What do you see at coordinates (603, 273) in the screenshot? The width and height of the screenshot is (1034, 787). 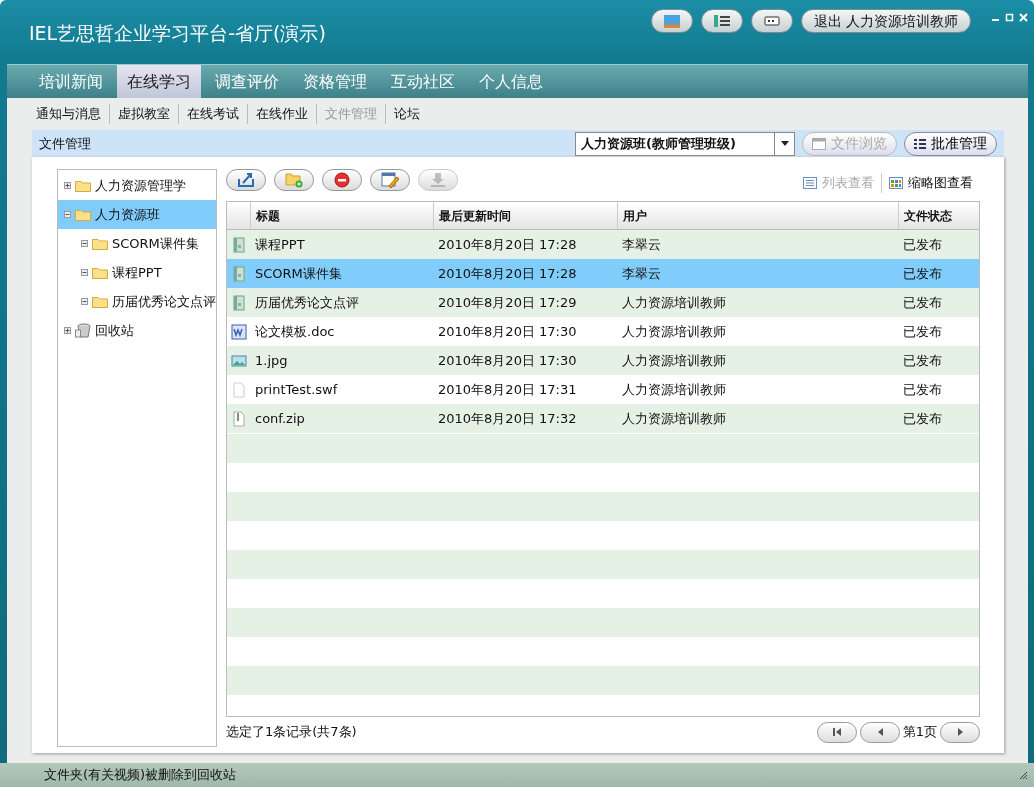 I see `table-row: SCORM课件集 2010年8月20日 17:28 李翠云 已发布` at bounding box center [603, 273].